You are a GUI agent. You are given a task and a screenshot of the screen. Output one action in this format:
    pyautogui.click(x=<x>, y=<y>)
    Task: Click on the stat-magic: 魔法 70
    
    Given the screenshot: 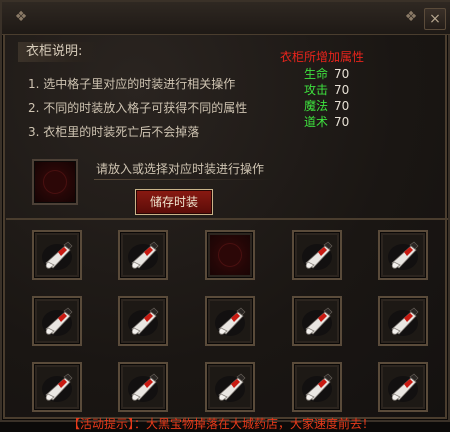 What is the action you would take?
    pyautogui.click(x=326, y=106)
    